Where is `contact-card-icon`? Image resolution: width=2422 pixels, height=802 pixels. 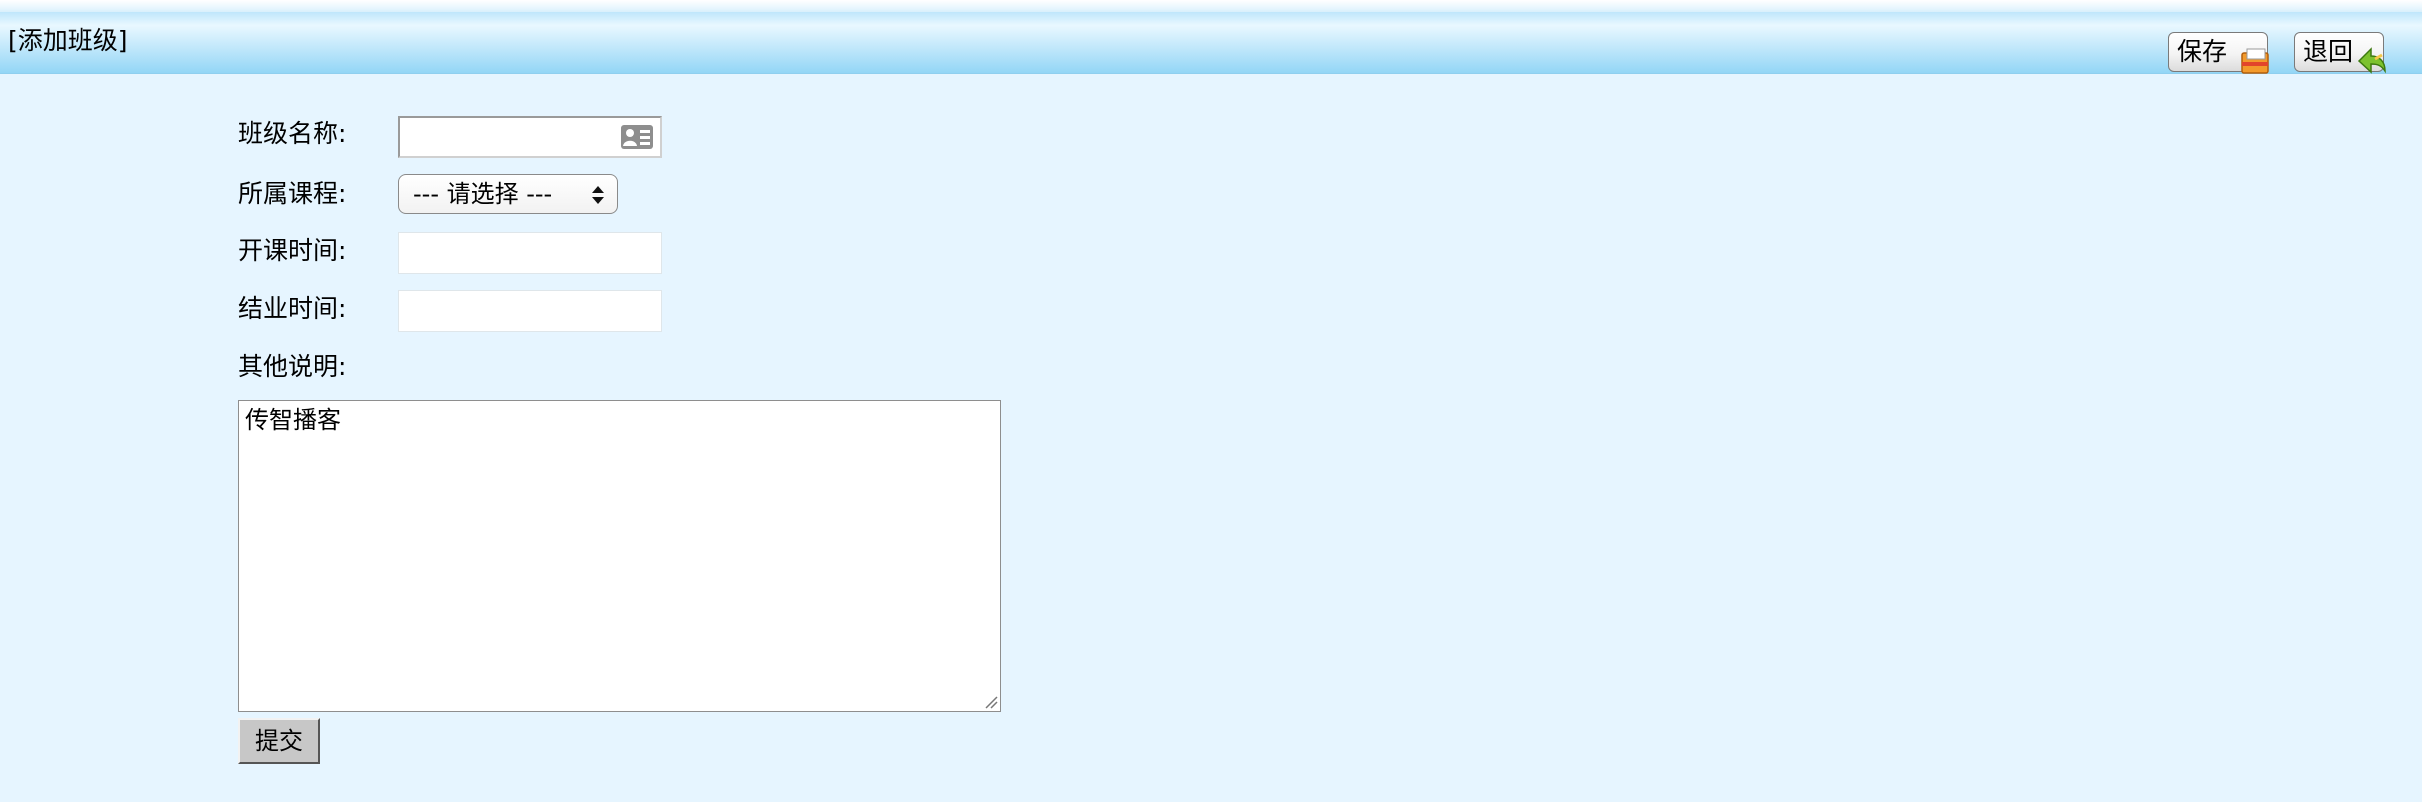
contact-card-icon is located at coordinates (637, 137).